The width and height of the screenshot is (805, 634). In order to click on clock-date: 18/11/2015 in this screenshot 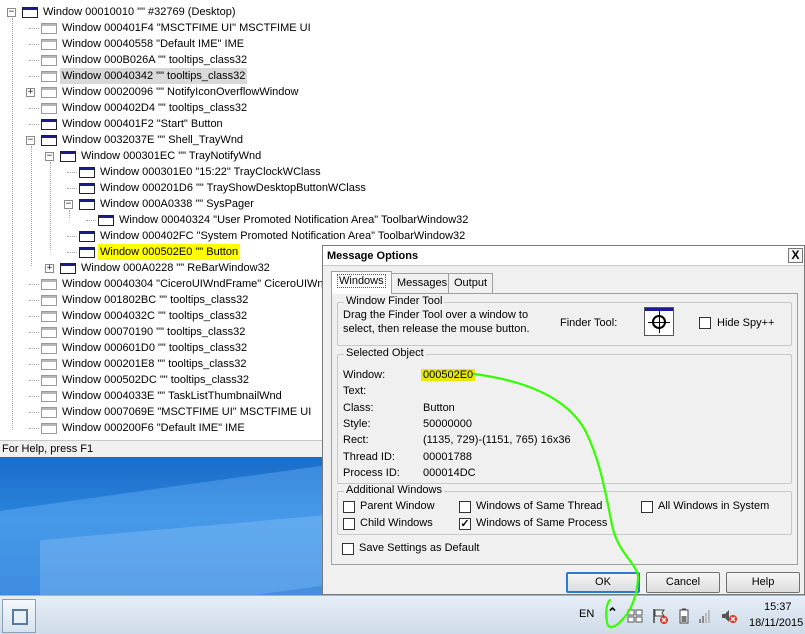, I will do `click(776, 623)`.